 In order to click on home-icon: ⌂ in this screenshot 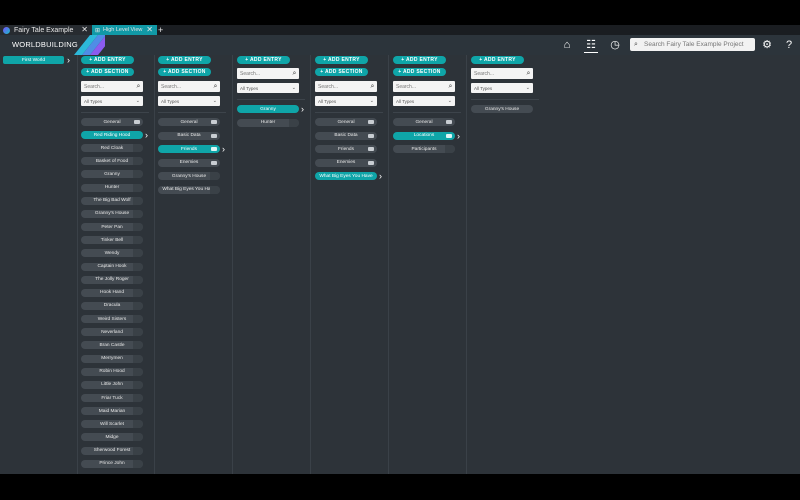, I will do `click(567, 45)`.